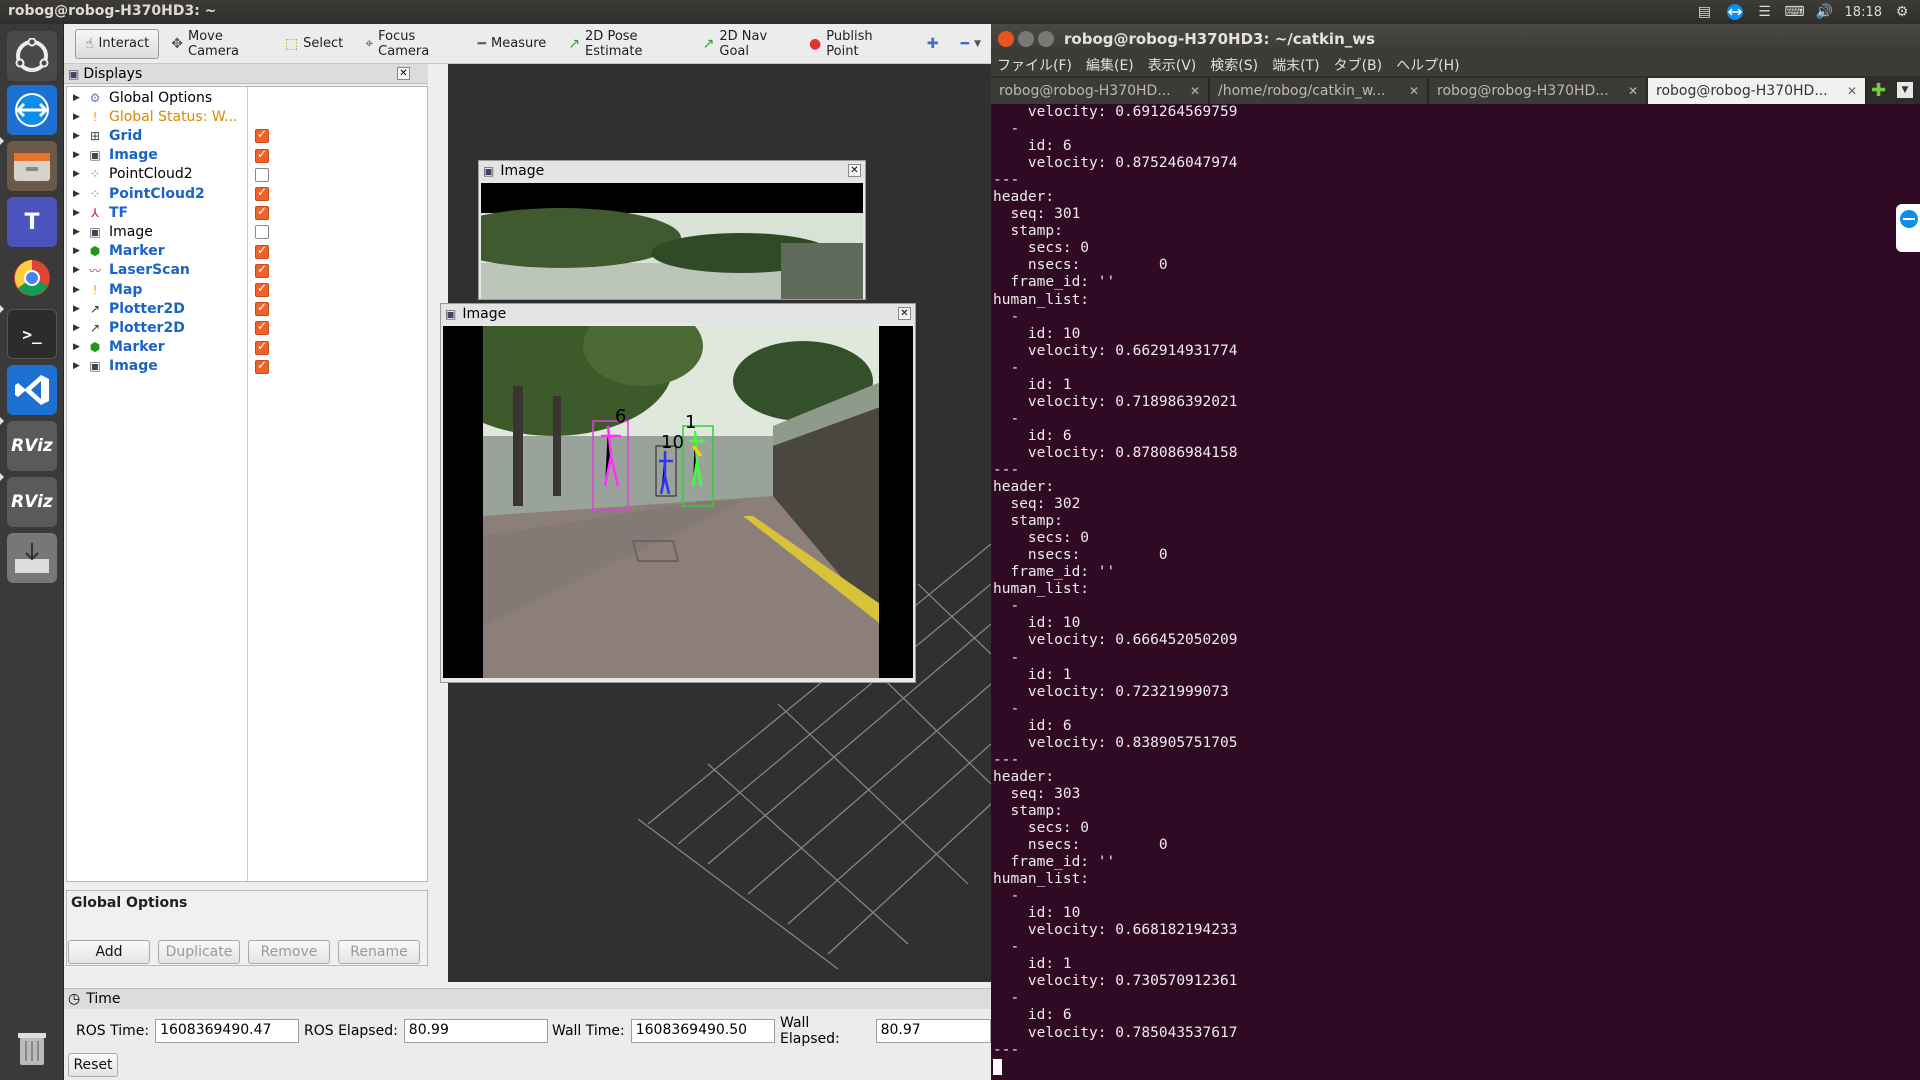  What do you see at coordinates (702, 1031) in the screenshot?
I see `wall-time-value: 1608369490.50` at bounding box center [702, 1031].